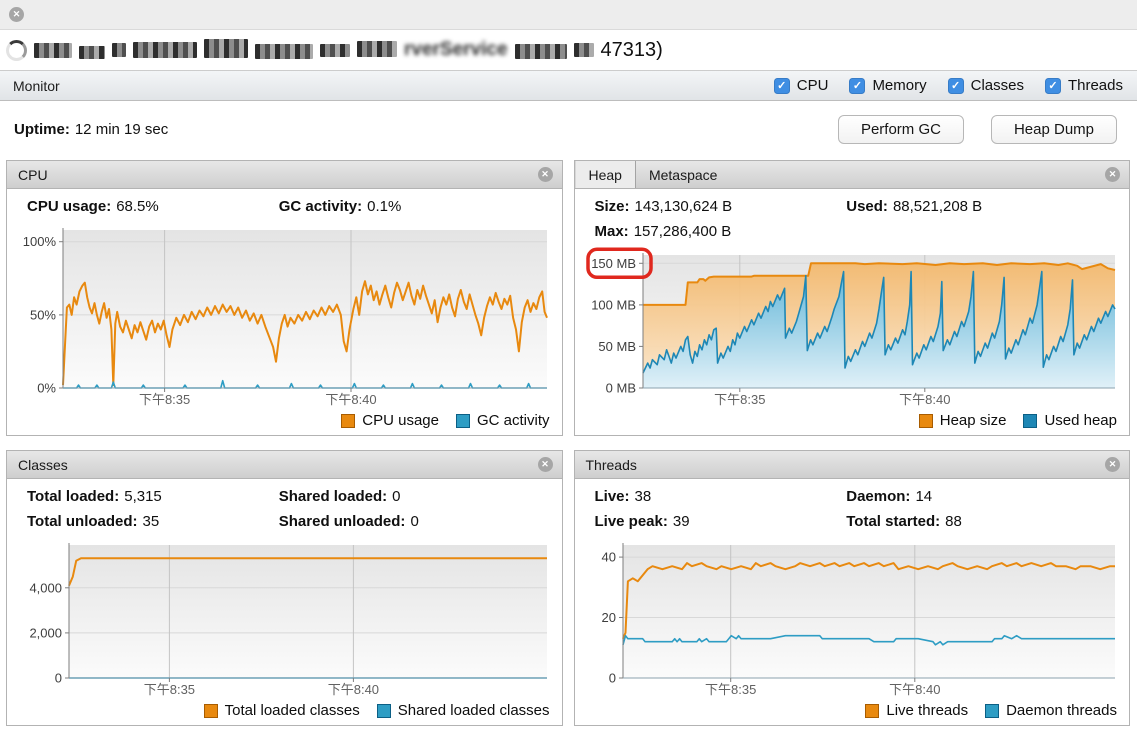 Image resolution: width=1137 pixels, height=754 pixels. Describe the element at coordinates (36, 85) in the screenshot. I see `monitor-label: Monitor` at that location.